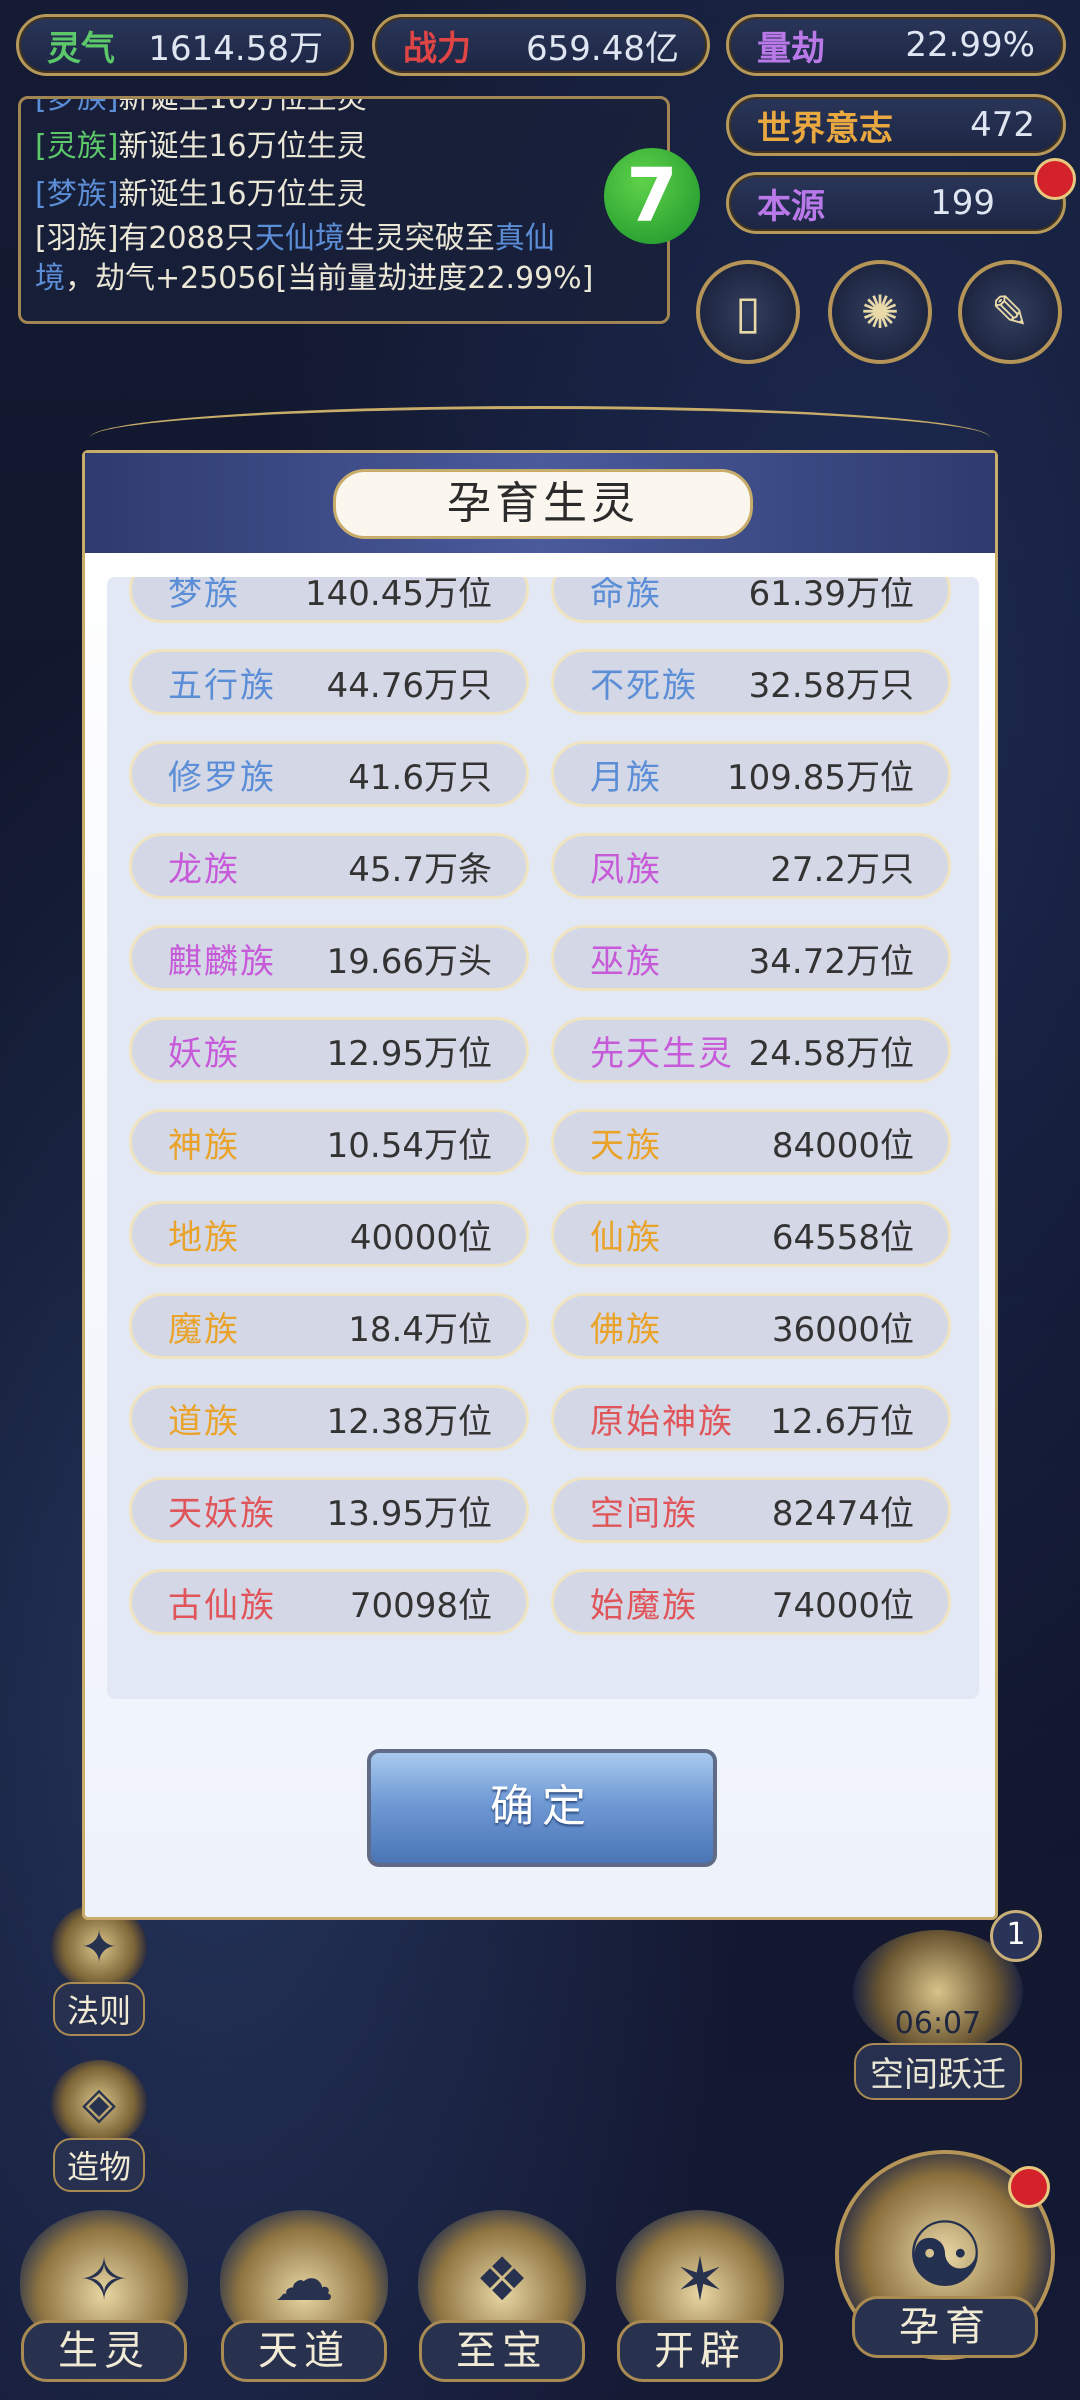 The image size is (1080, 2400). I want to click on race-count: 12.6万位, so click(842, 1421).